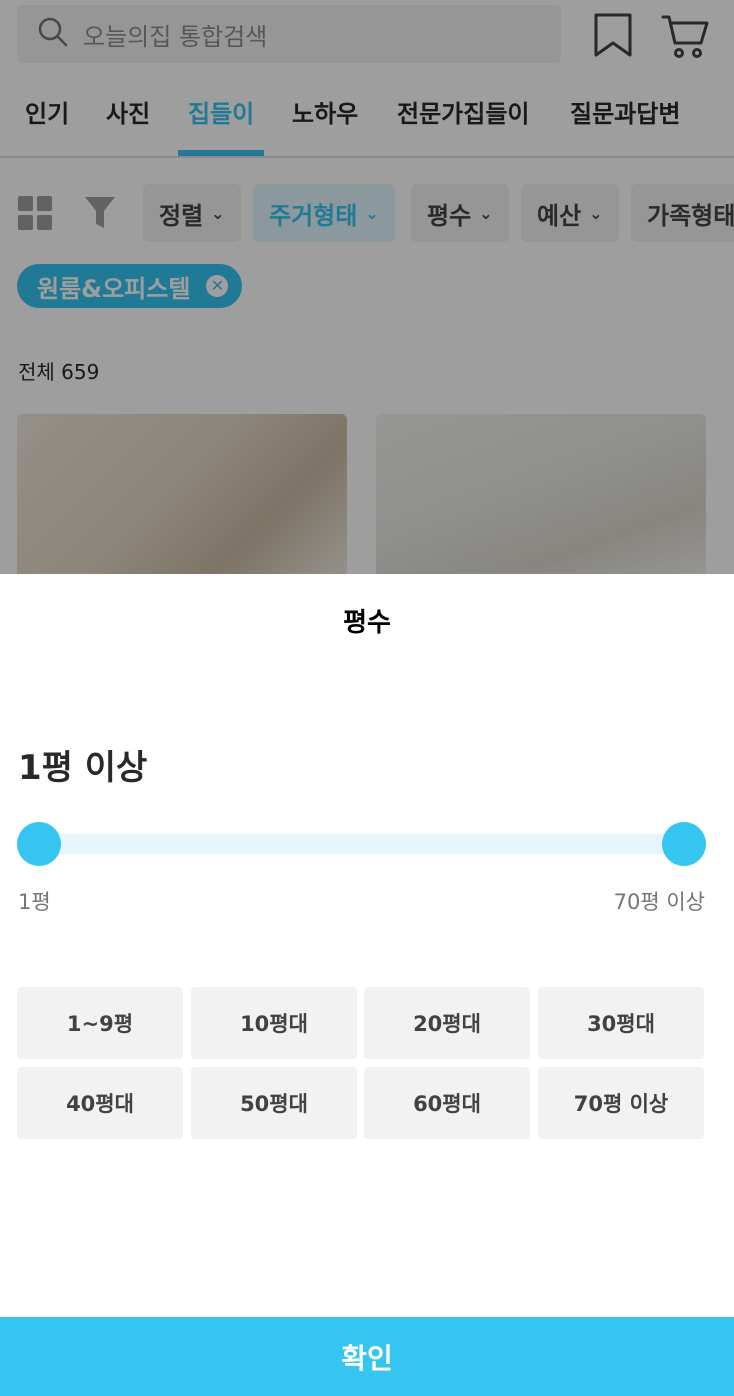 The width and height of the screenshot is (734, 1396). Describe the element at coordinates (362, 844) in the screenshot. I see `range-slider-track` at that location.